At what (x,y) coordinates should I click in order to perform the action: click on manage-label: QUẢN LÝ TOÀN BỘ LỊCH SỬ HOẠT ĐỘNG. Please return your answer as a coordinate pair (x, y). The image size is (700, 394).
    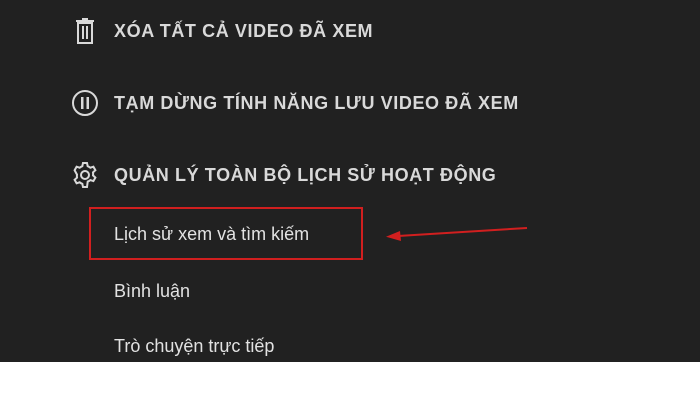
    Looking at the image, I should click on (305, 174).